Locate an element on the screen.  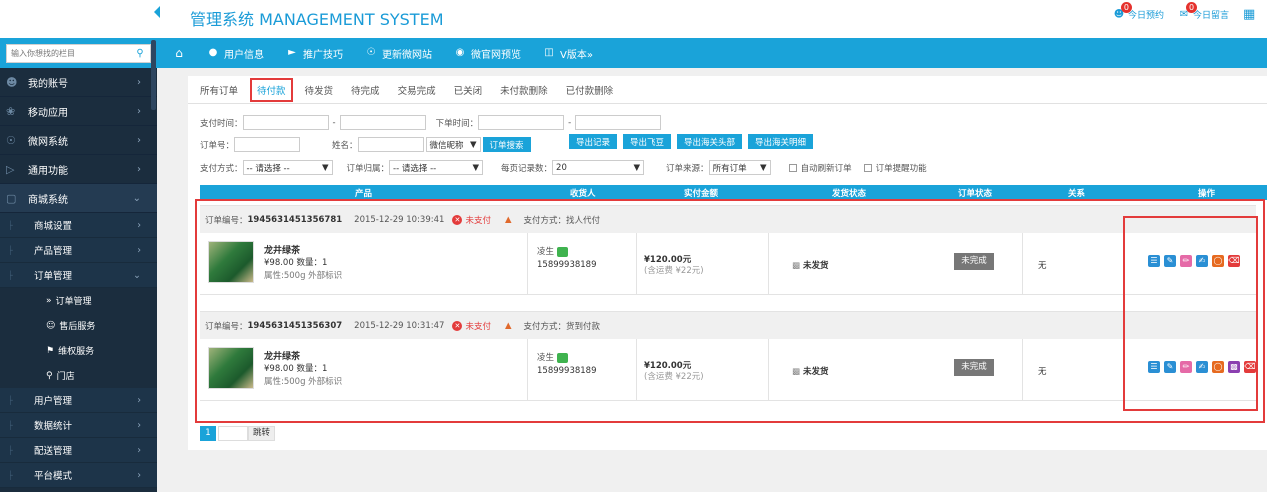
sub-label: 门店 is located at coordinates (65, 377).